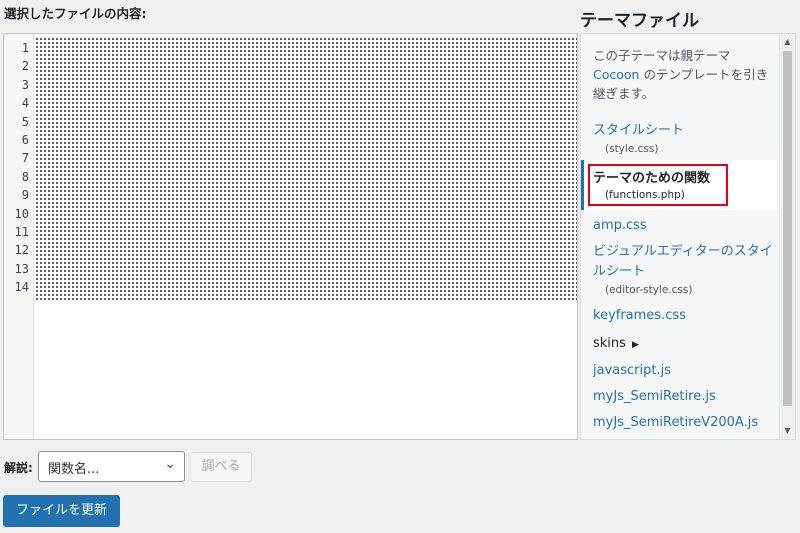  What do you see at coordinates (21, 287) in the screenshot?
I see `line-number: 14` at bounding box center [21, 287].